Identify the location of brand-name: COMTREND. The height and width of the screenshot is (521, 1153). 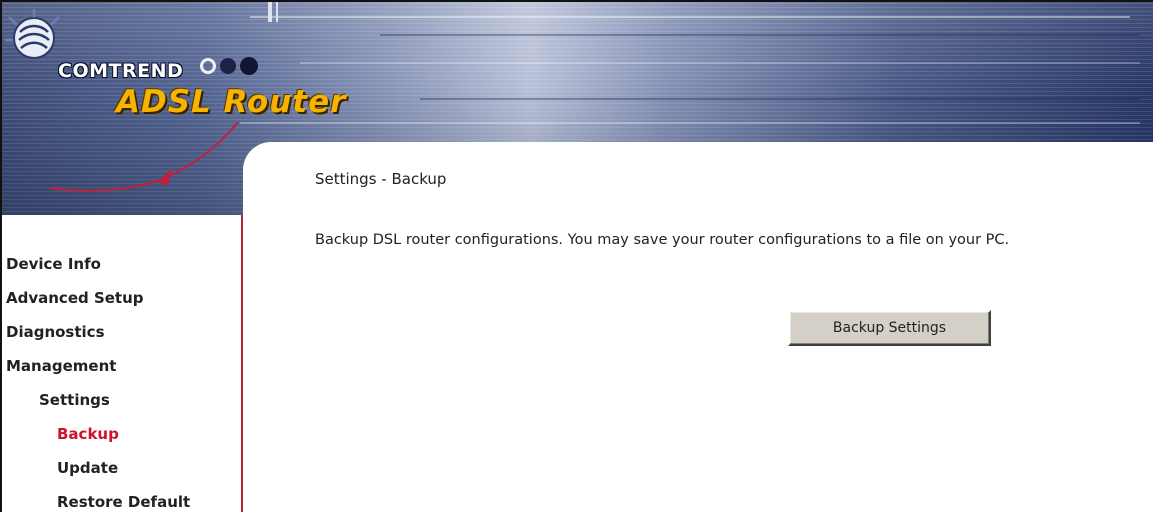
(121, 71).